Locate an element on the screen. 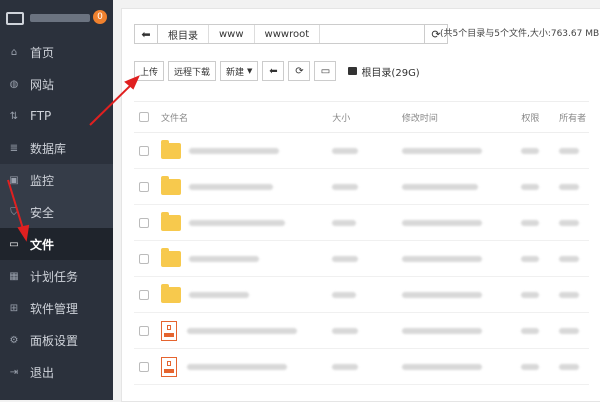 The height and width of the screenshot is (402, 600). sidebar-item-settings: ⚙ 面板设置 is located at coordinates (56, 340).